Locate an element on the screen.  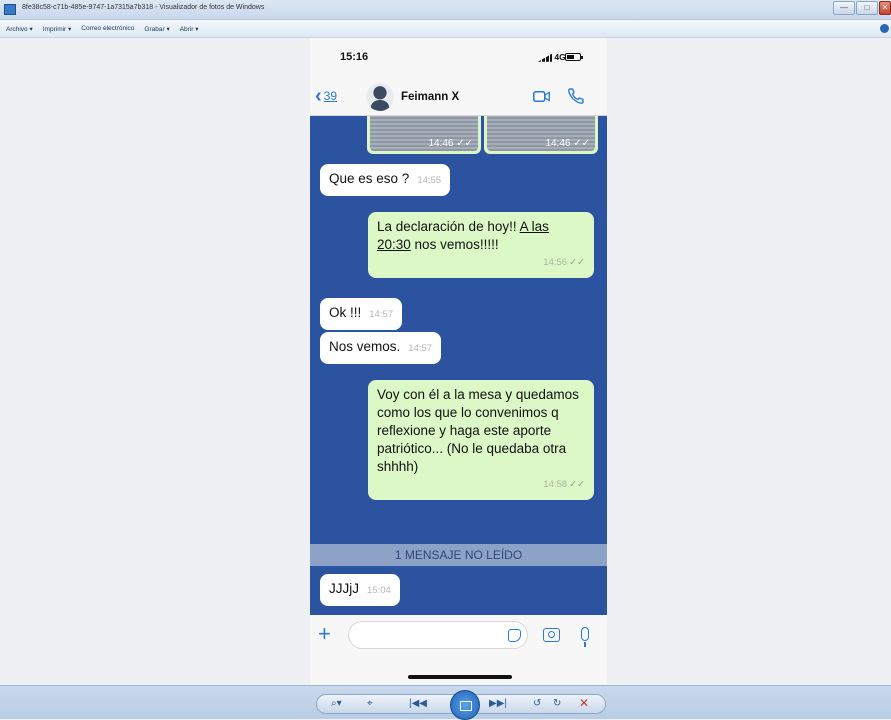
viewer-toolbar: ⌕▾ ⌖ |◀◀ ▶▶| ↺ ↻ ✕ is located at coordinates (445, 702).